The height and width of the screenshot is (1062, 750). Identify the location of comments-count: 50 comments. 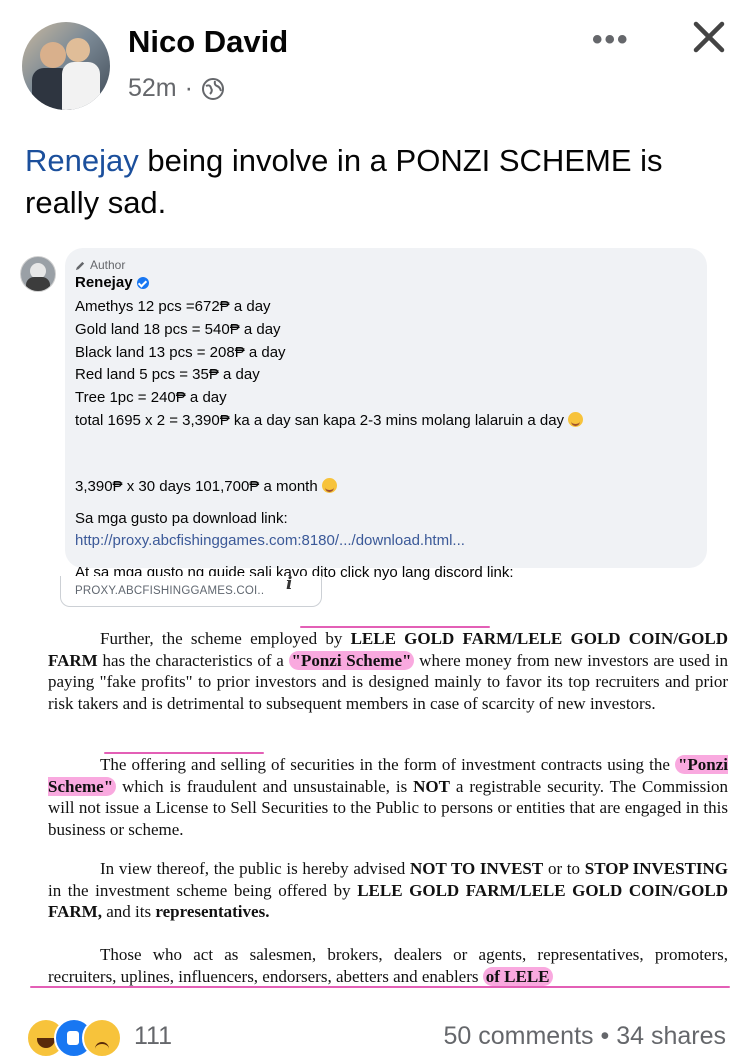
(518, 1036).